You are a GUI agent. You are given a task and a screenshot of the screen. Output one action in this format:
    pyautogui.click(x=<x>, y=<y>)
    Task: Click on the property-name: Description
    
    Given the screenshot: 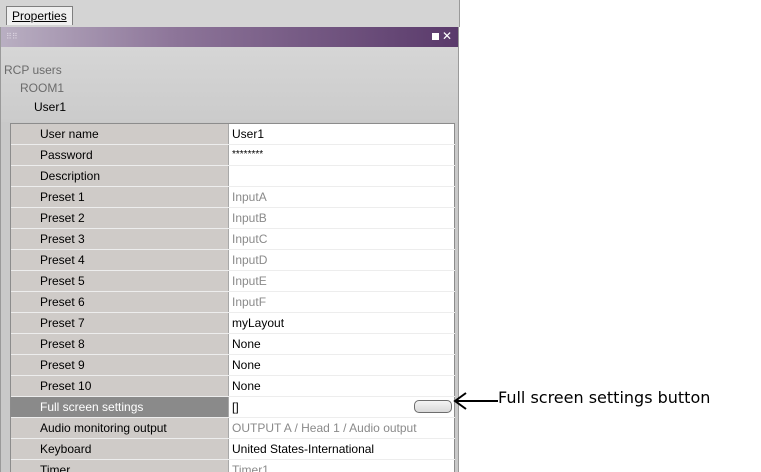 What is the action you would take?
    pyautogui.click(x=120, y=176)
    